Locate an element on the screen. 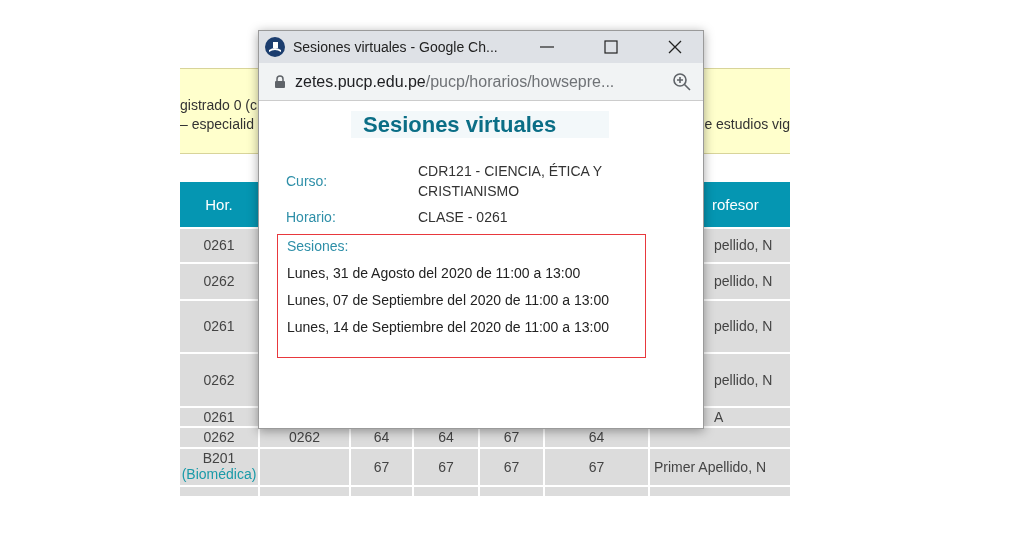 This screenshot has width=1024, height=535. logo-icon is located at coordinates (275, 47).